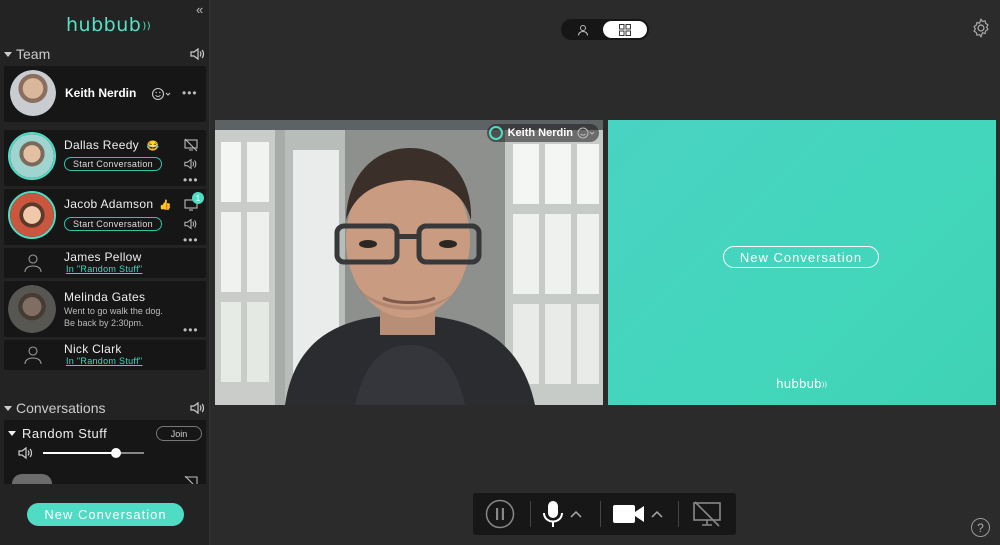 The height and width of the screenshot is (545, 1000). What do you see at coordinates (198, 198) in the screenshot?
I see `notification-badge: 1` at bounding box center [198, 198].